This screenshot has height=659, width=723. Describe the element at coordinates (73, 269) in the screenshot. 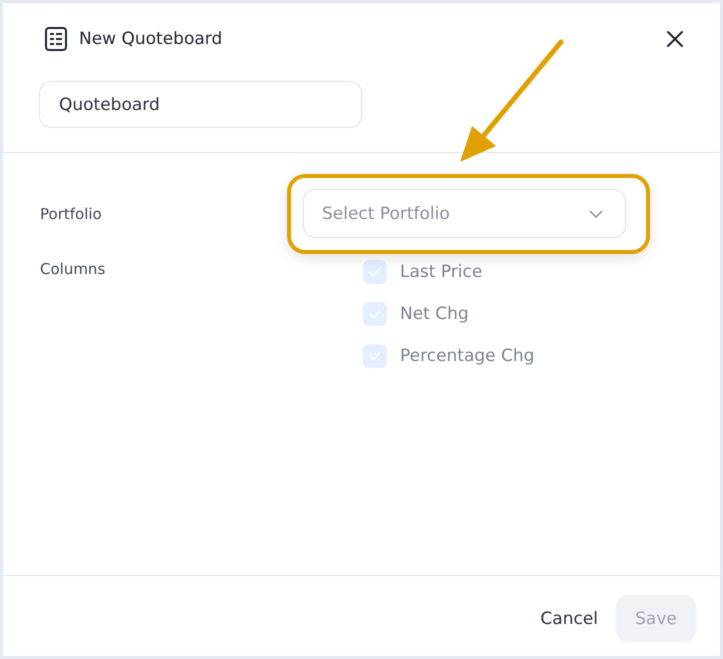

I see `columns-label: Columns` at that location.